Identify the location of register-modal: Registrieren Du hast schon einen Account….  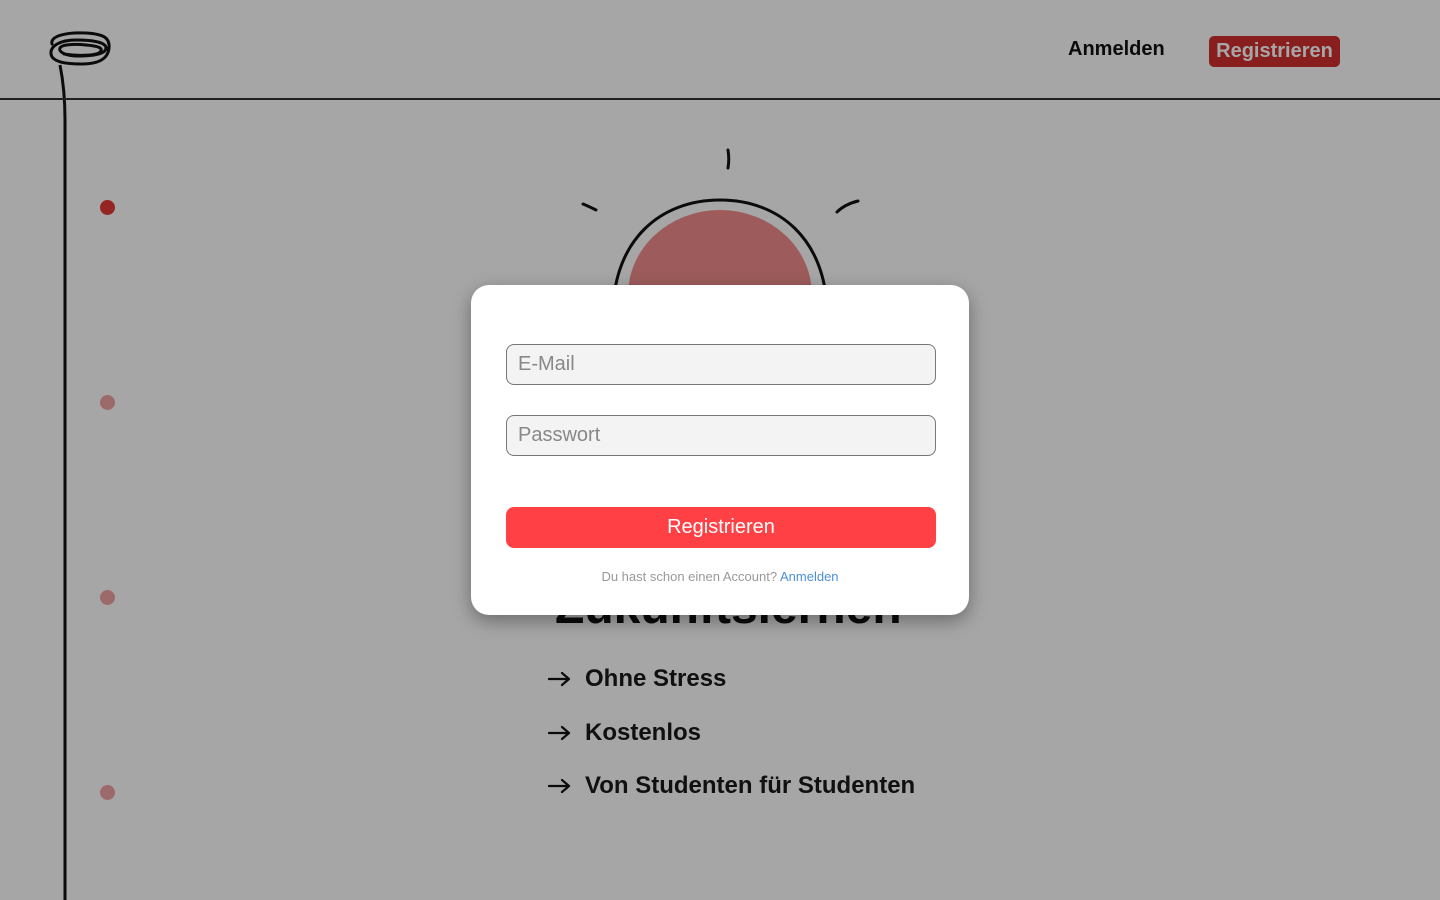
(720, 450).